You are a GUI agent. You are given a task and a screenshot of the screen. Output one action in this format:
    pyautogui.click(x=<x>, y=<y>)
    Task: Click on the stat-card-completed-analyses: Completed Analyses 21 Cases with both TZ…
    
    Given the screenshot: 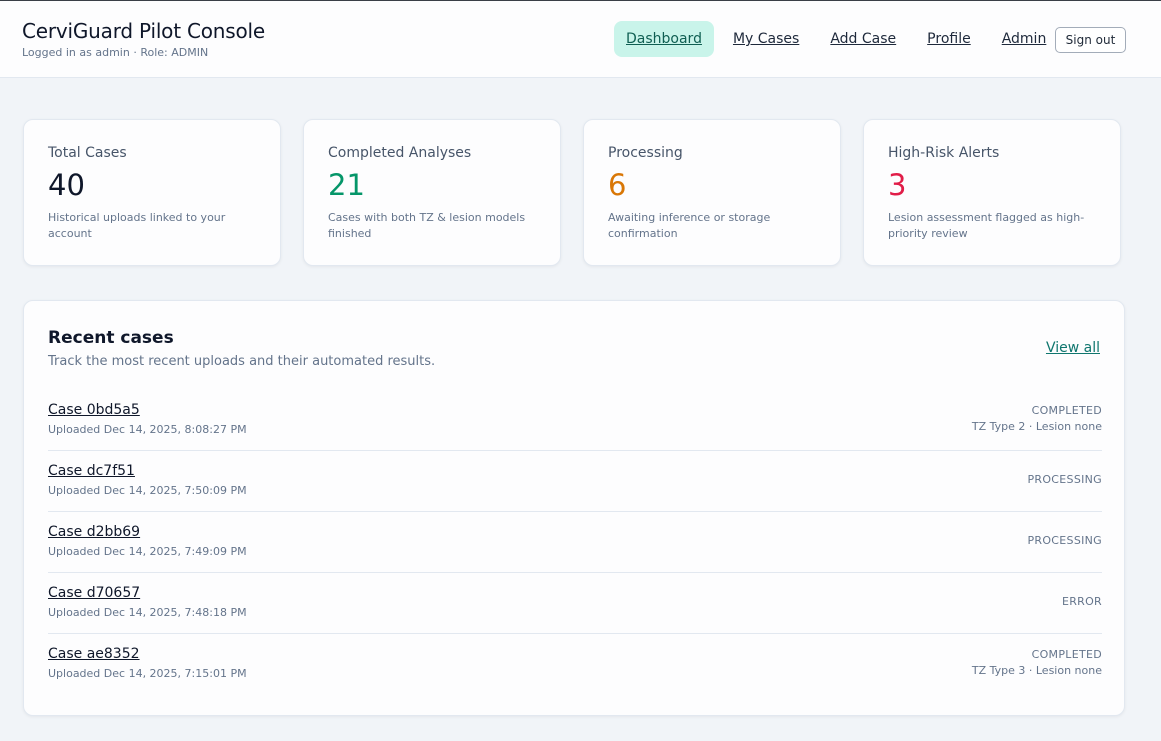 What is the action you would take?
    pyautogui.click(x=432, y=192)
    